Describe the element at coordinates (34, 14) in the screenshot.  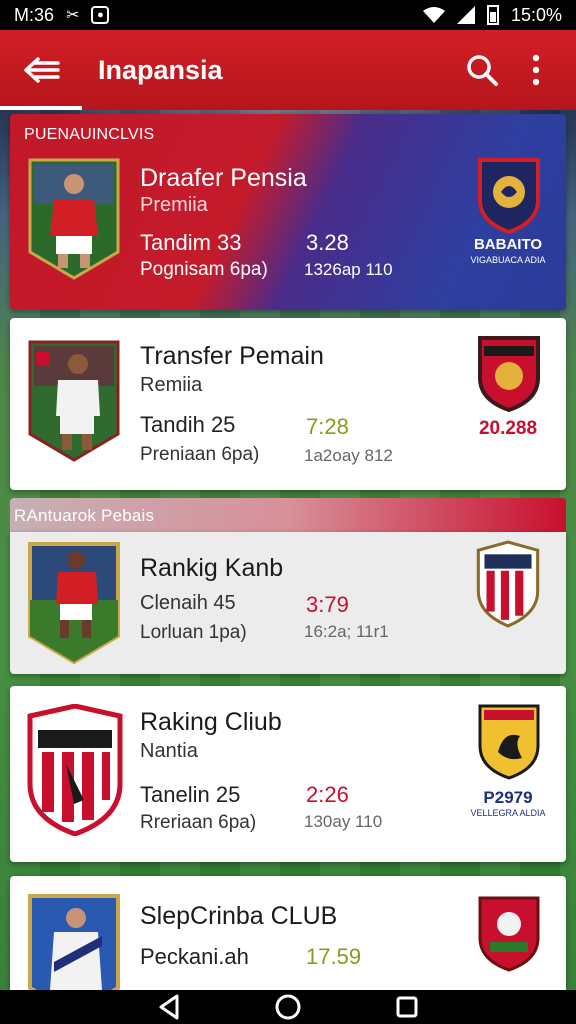
I see `status-time: M:36` at that location.